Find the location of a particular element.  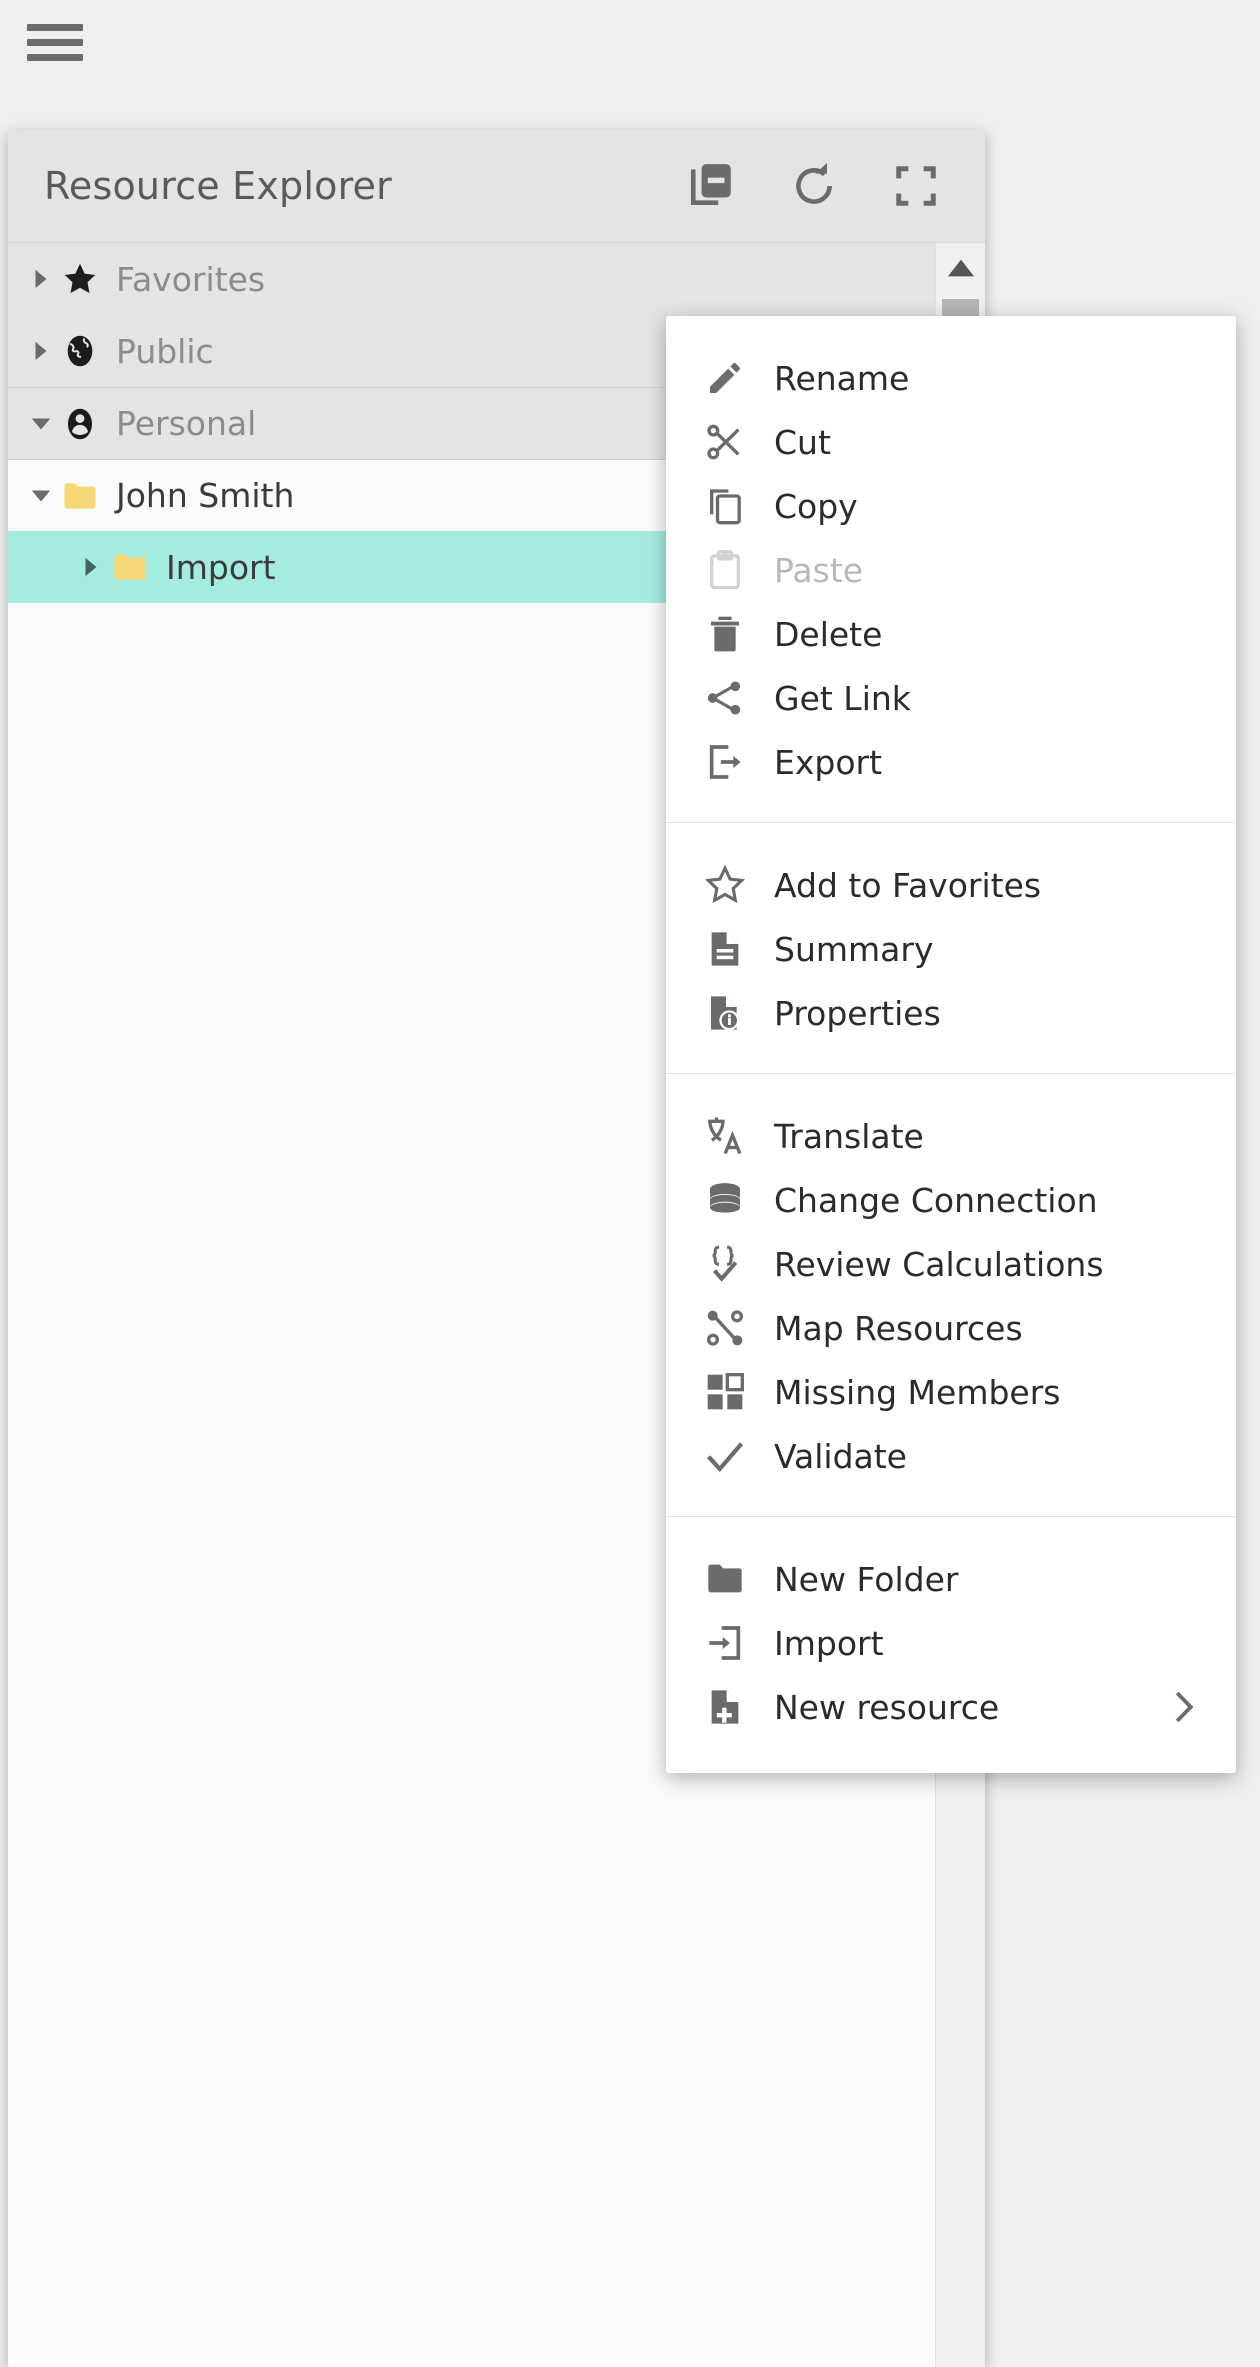

export-icon is located at coordinates (725, 762).